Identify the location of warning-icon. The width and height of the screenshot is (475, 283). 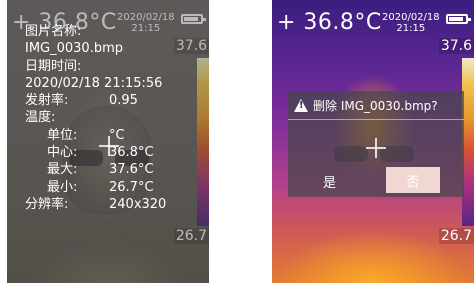
(301, 105).